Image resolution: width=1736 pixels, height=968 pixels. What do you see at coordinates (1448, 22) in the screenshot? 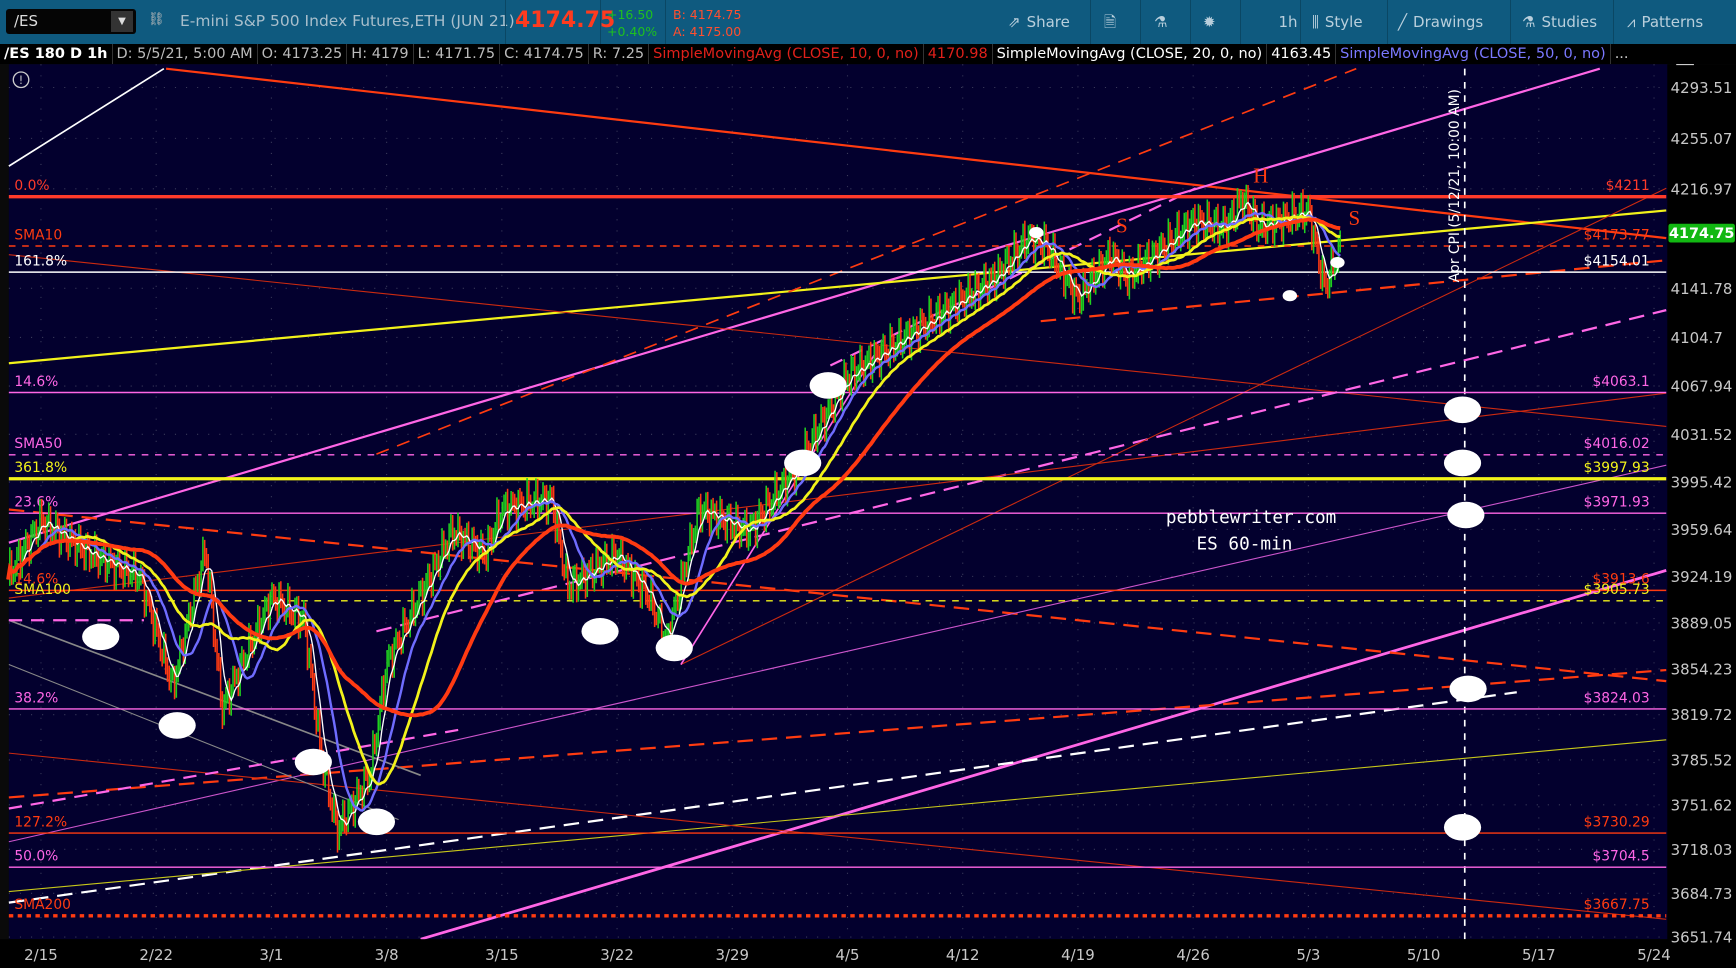
I see `drawings-label: Drawings` at bounding box center [1448, 22].